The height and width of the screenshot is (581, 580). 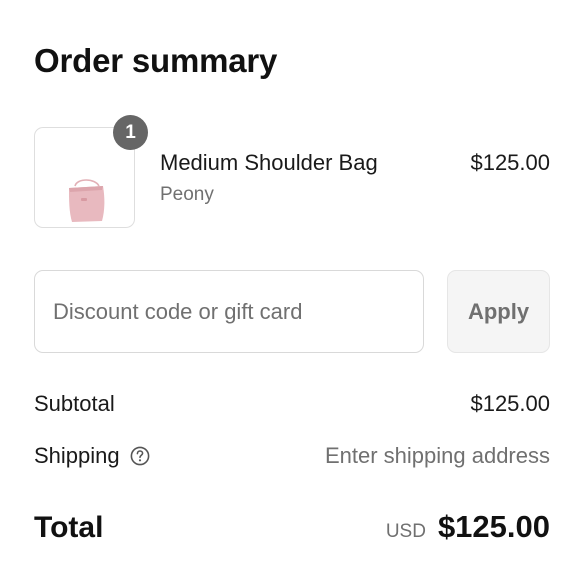 I want to click on product-price: $125.00, so click(x=510, y=162).